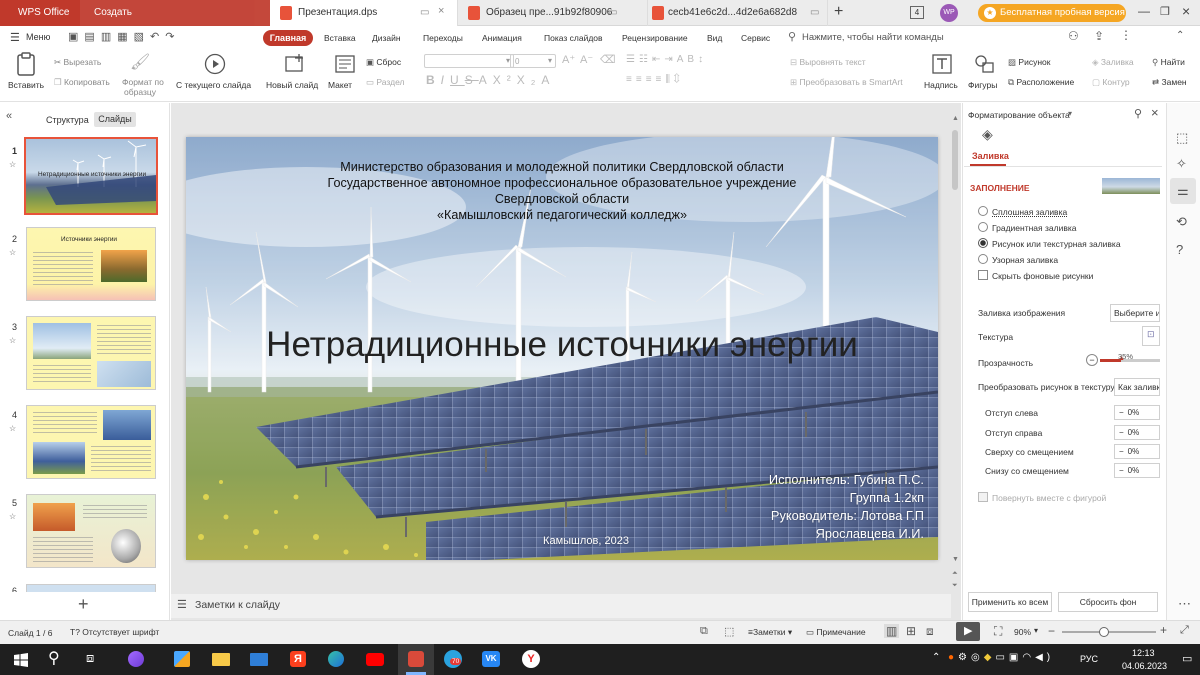 The width and height of the screenshot is (1200, 675). I want to click on image-fill-select: Выберите из, so click(1135, 313).